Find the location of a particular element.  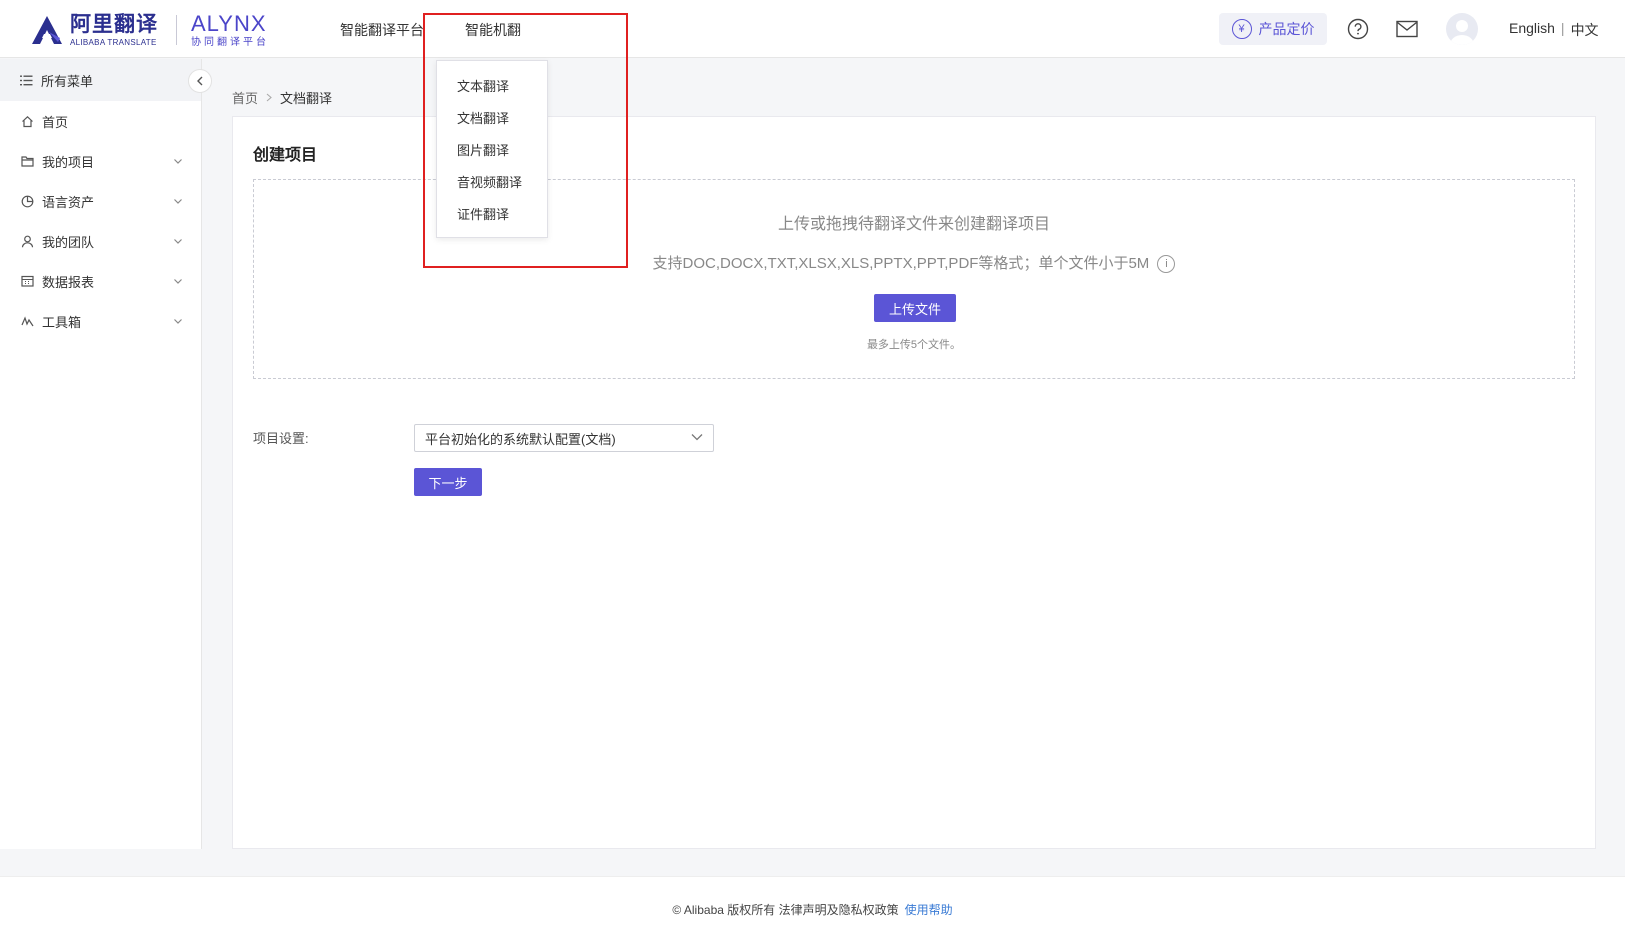

sidebar-item-reports: 数据报表 is located at coordinates (100, 281).